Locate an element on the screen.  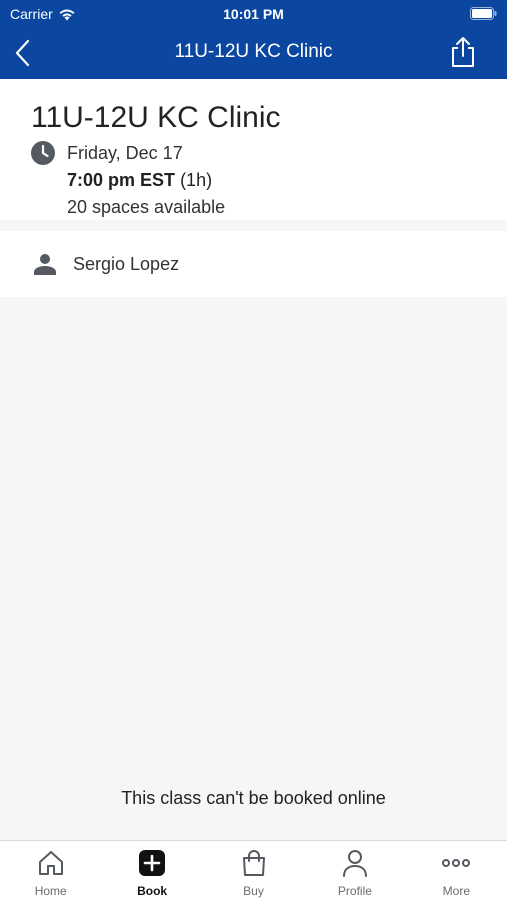
nav-bar: 11U-12U KC Clinic is located at coordinates (253, 53).